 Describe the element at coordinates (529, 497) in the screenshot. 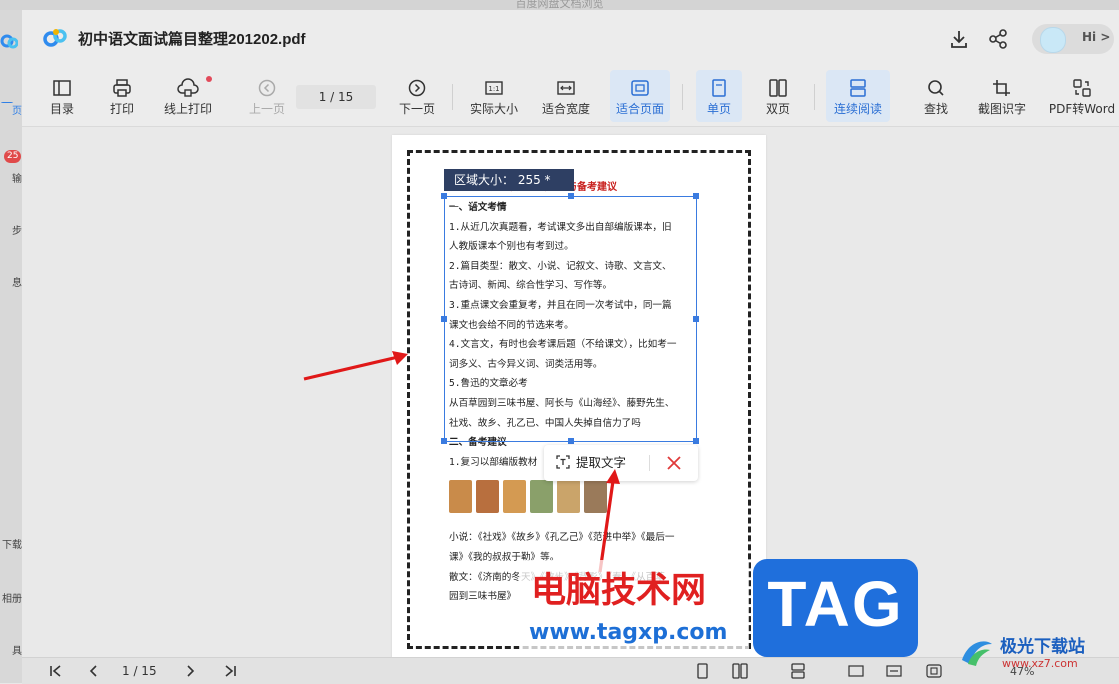

I see `textbook-covers-image` at that location.